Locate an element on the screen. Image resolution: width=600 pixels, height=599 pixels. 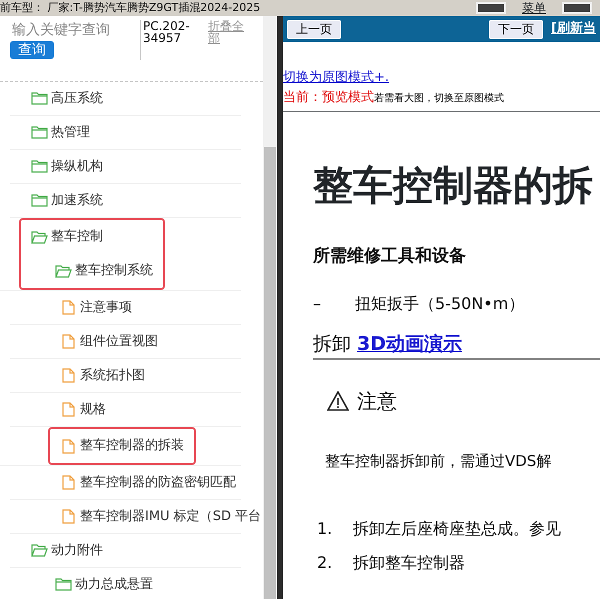
removal-label: 拆卸 is located at coordinates (332, 343).